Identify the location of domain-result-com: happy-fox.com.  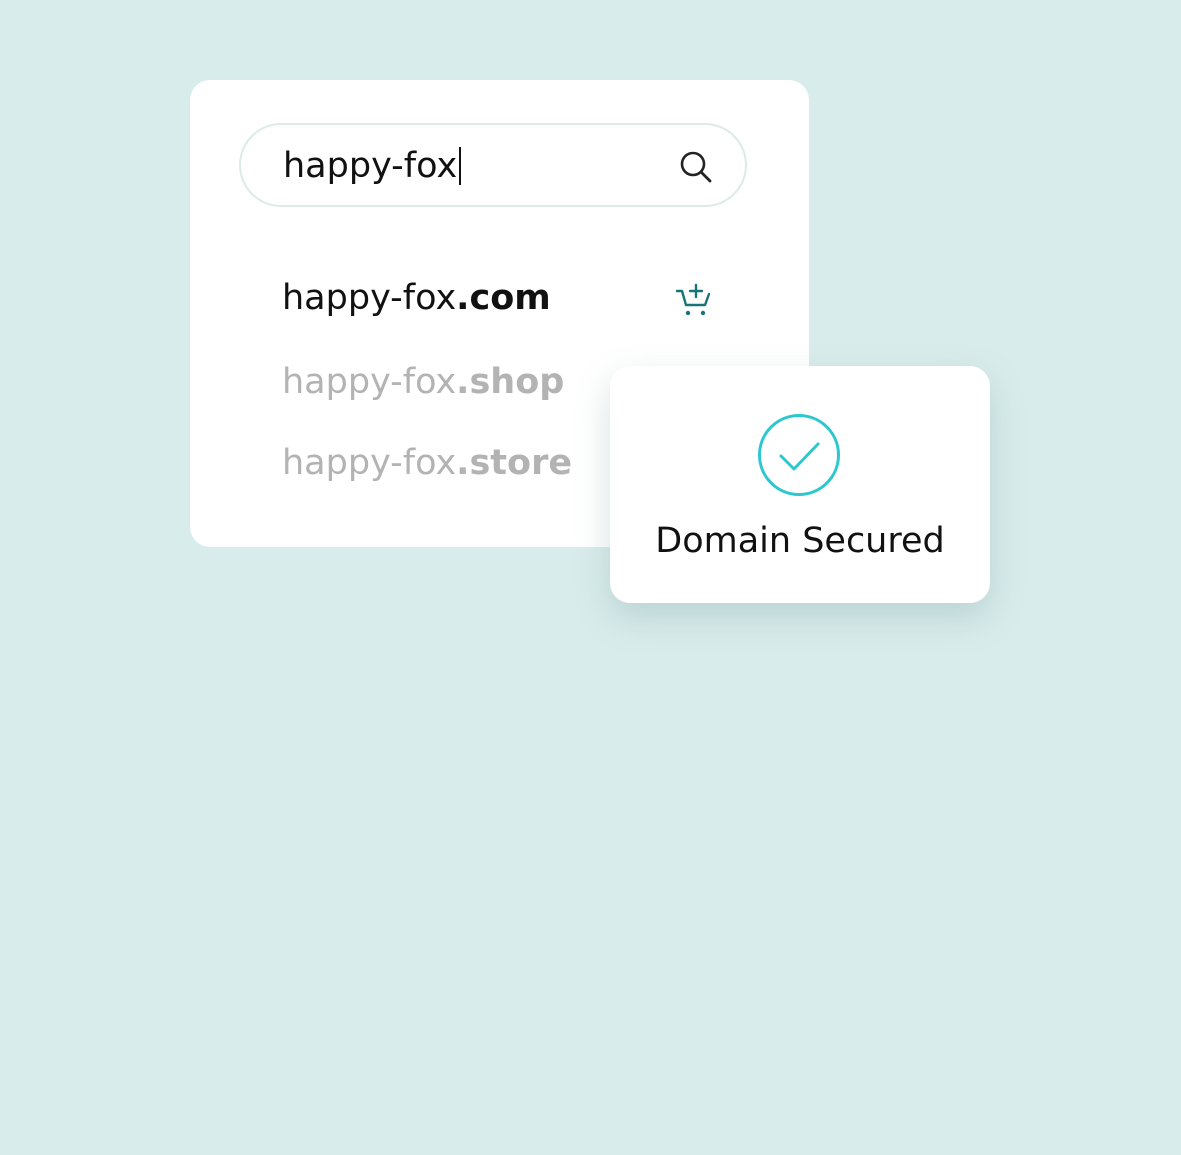
(416, 298).